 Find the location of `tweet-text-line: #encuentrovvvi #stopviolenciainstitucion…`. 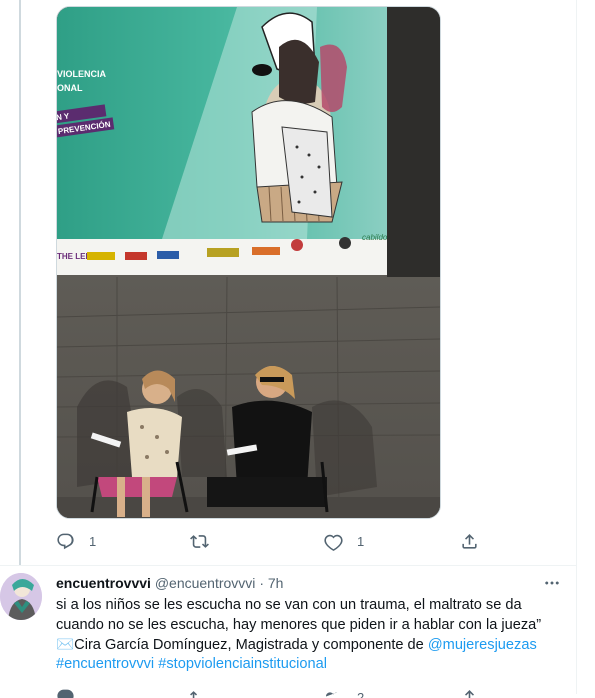

tweet-text-line: #encuentrovvvi #stopviolenciainstitucion… is located at coordinates (311, 665).